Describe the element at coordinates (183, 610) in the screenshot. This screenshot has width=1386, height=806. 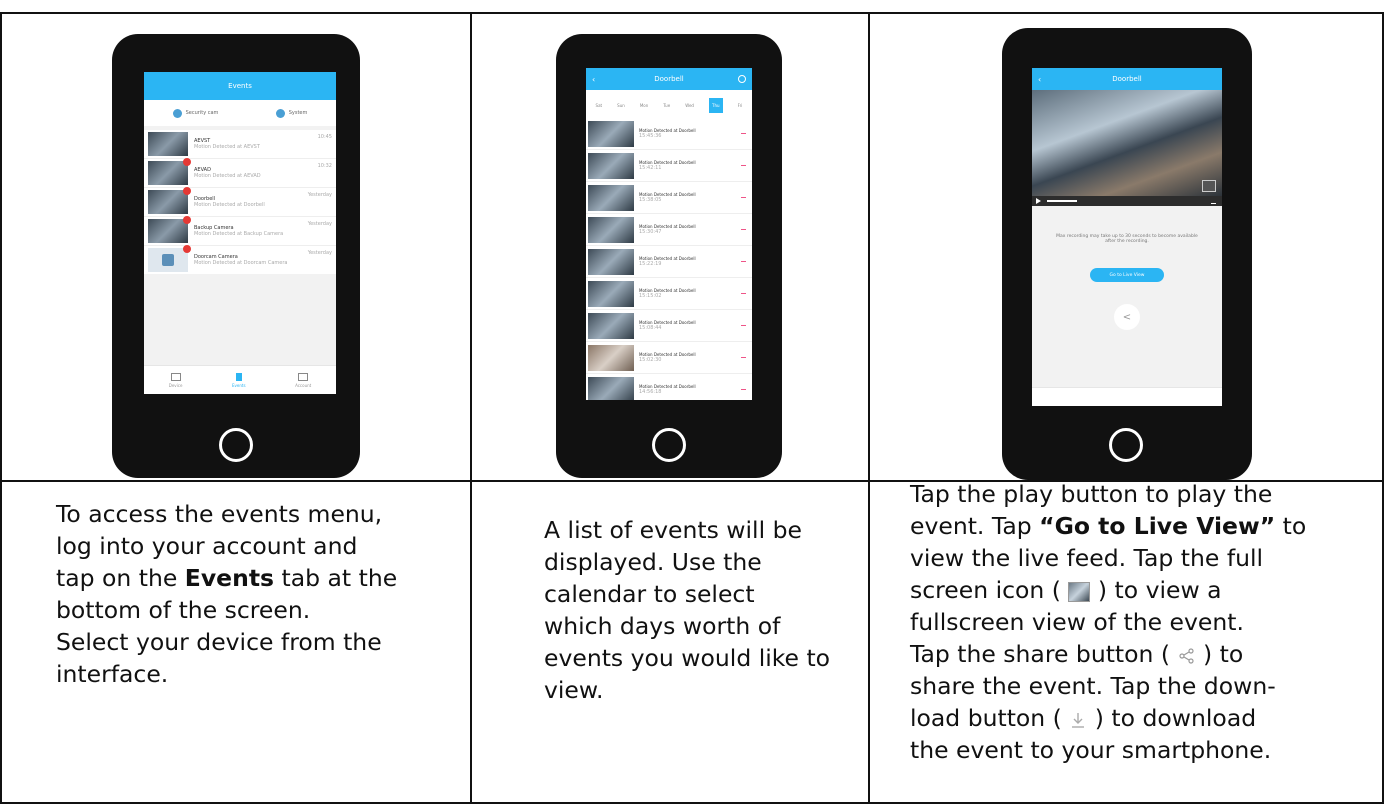
I see `instruction-line: bottom of the screen.` at that location.